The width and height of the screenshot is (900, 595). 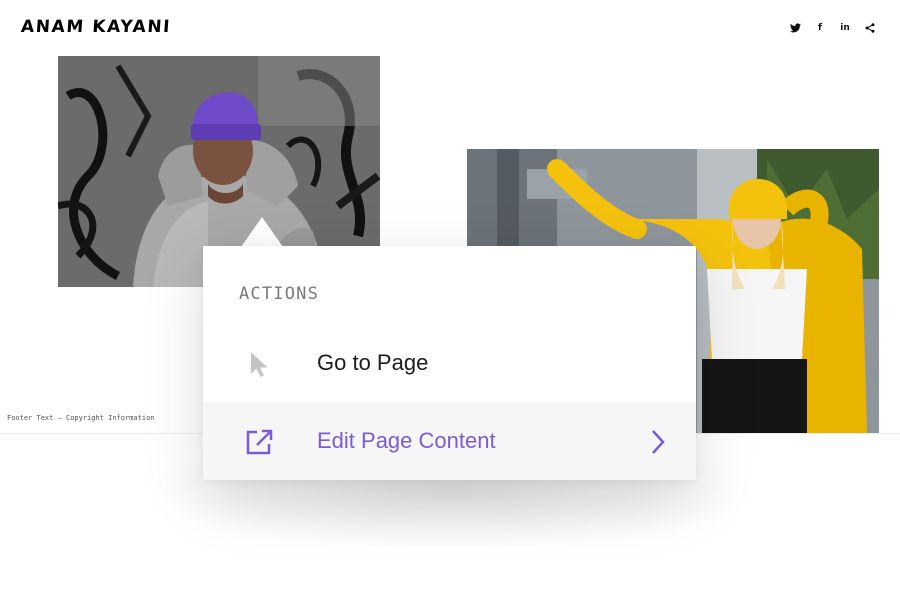 What do you see at coordinates (373, 362) in the screenshot?
I see `go-to-page-label: Go to Page` at bounding box center [373, 362].